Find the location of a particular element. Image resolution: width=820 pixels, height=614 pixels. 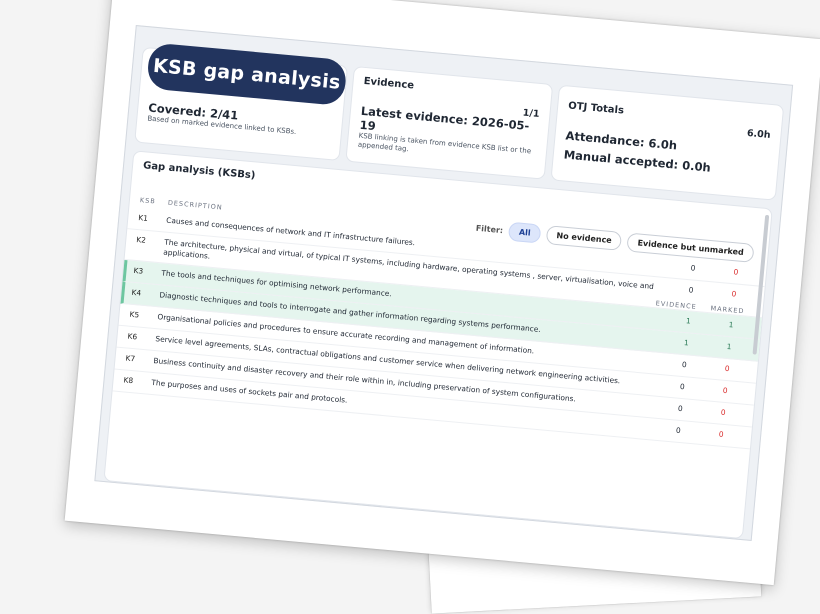

ksb-code: K2 is located at coordinates (141, 239).